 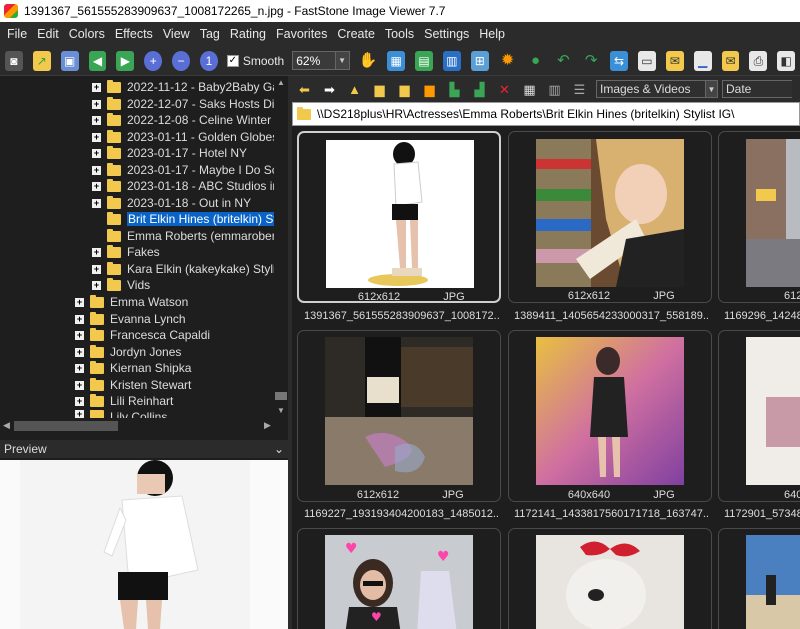 What do you see at coordinates (730, 60) in the screenshot?
I see `email-send-icon: ✉` at bounding box center [730, 60].